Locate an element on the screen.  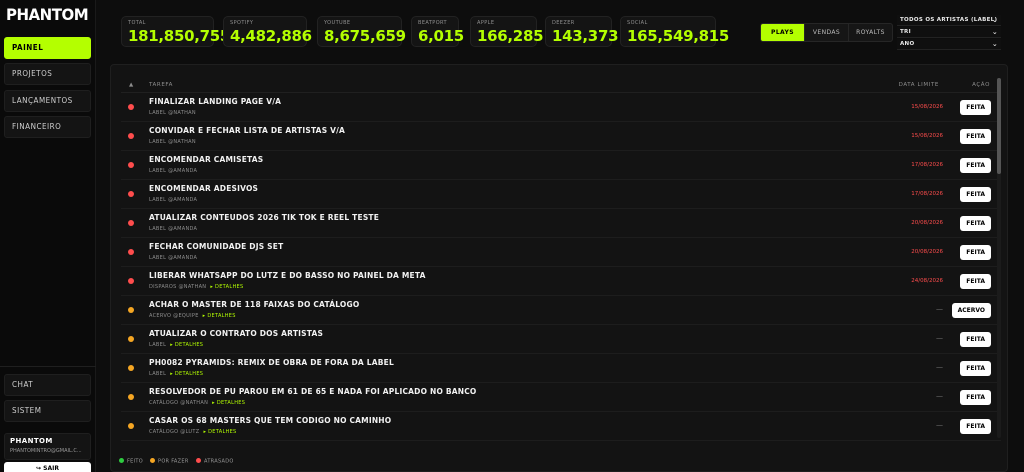
artist-select: TODOS OS ARTISTAS (LABEL) ⌄ is located at coordinates (949, 20).